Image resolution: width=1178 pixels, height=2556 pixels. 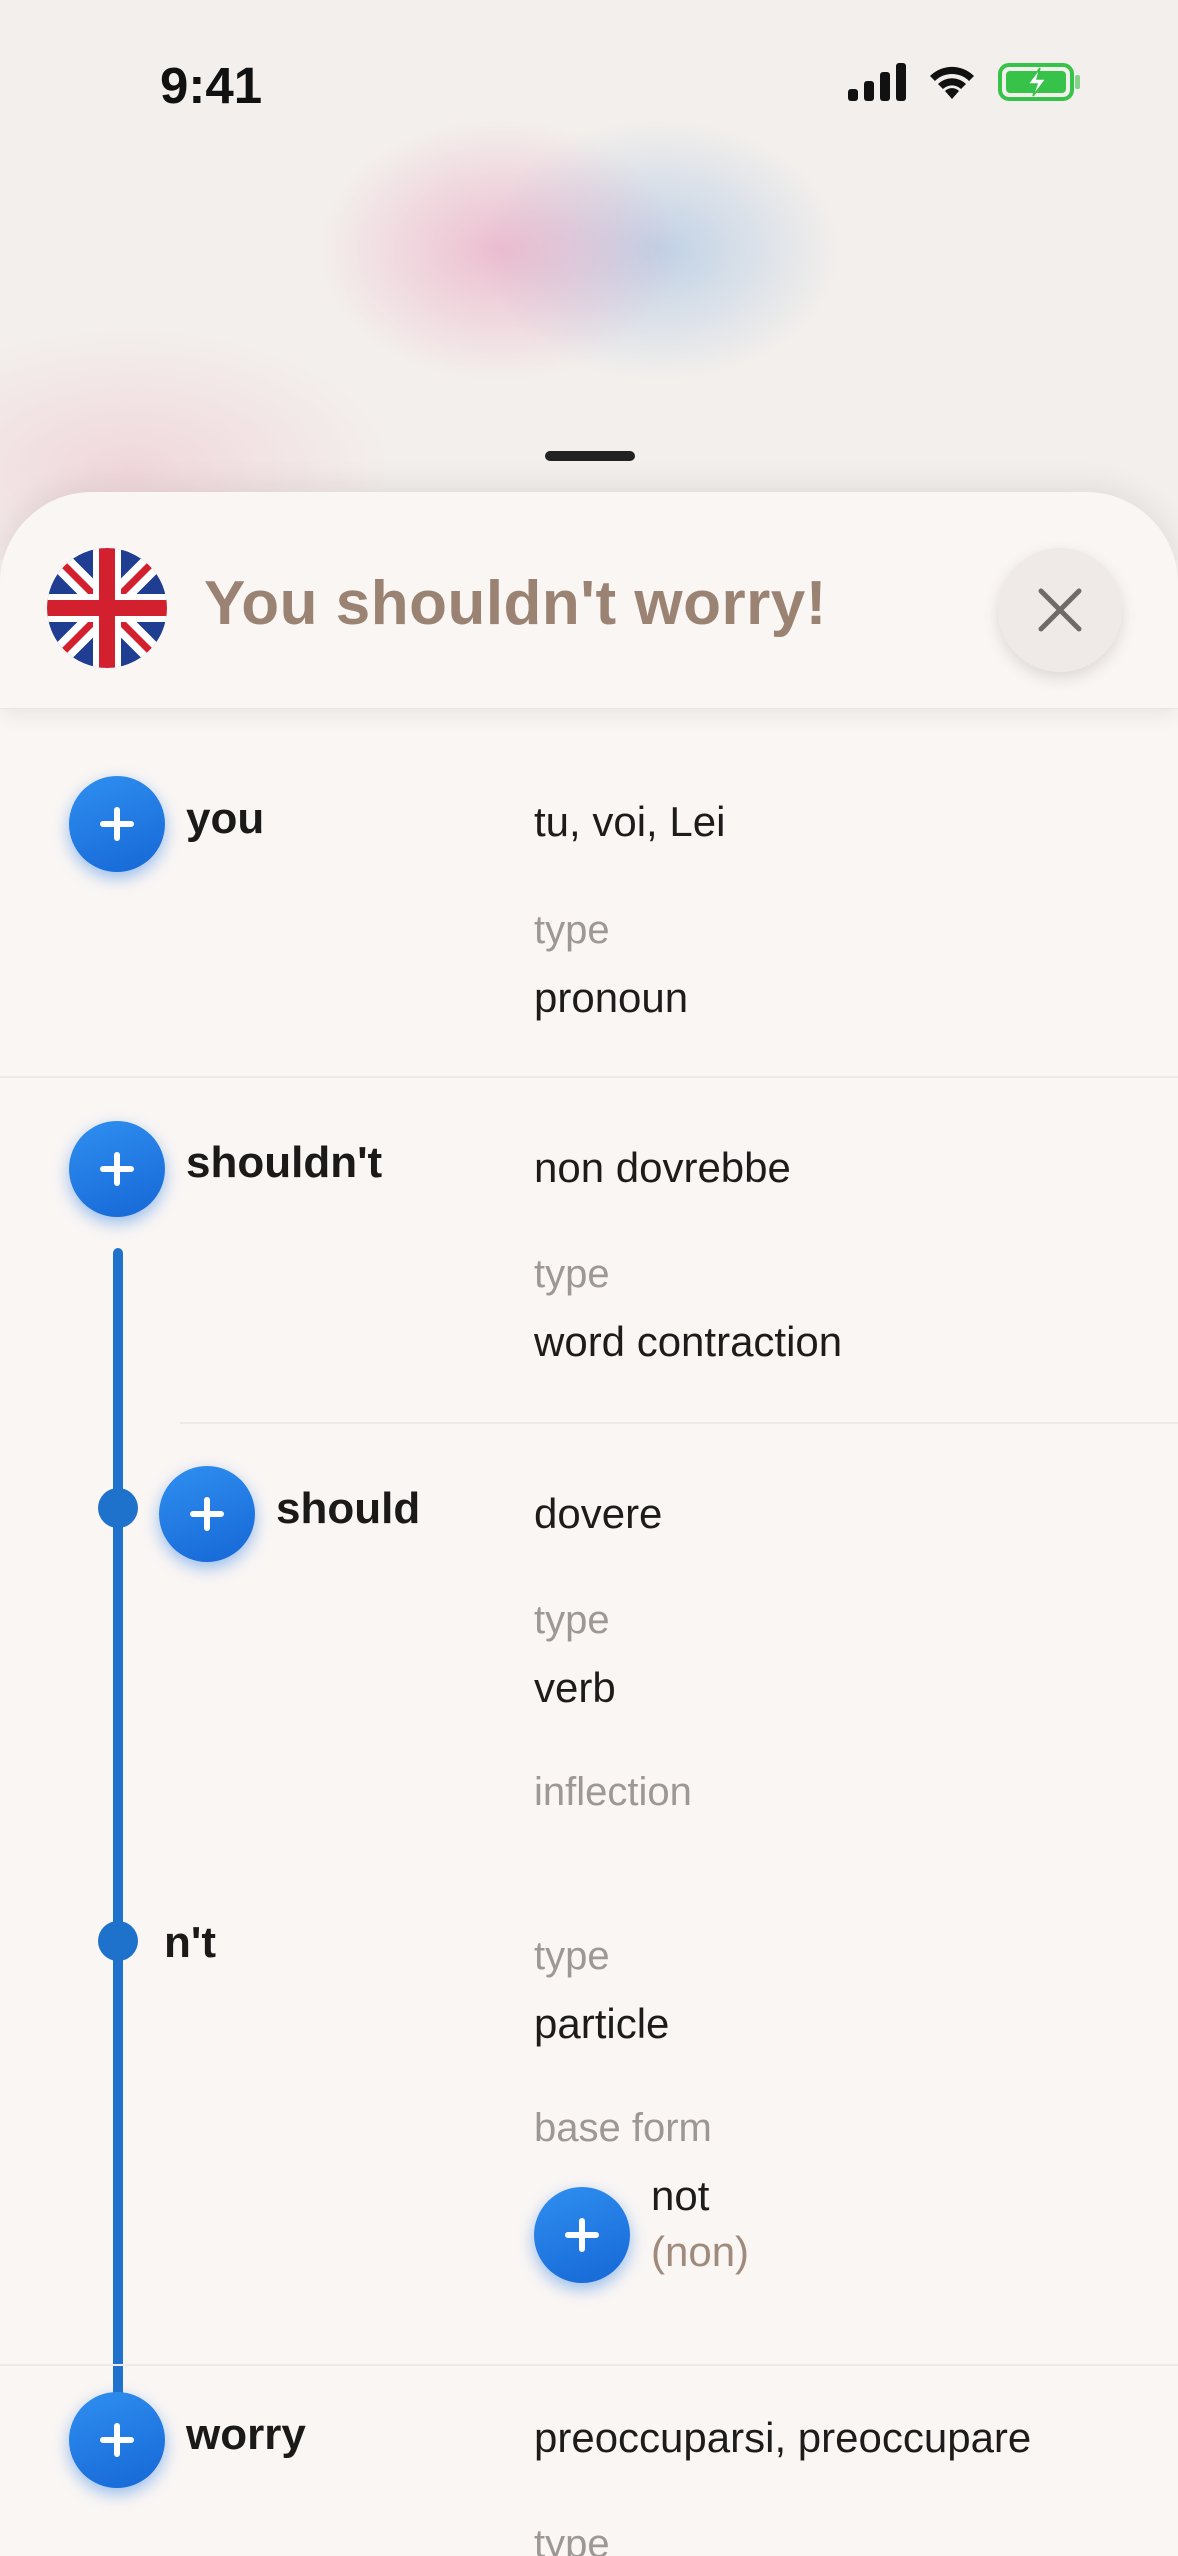 I want to click on translation-shouldnt: non dovrebbe, so click(x=662, y=1167).